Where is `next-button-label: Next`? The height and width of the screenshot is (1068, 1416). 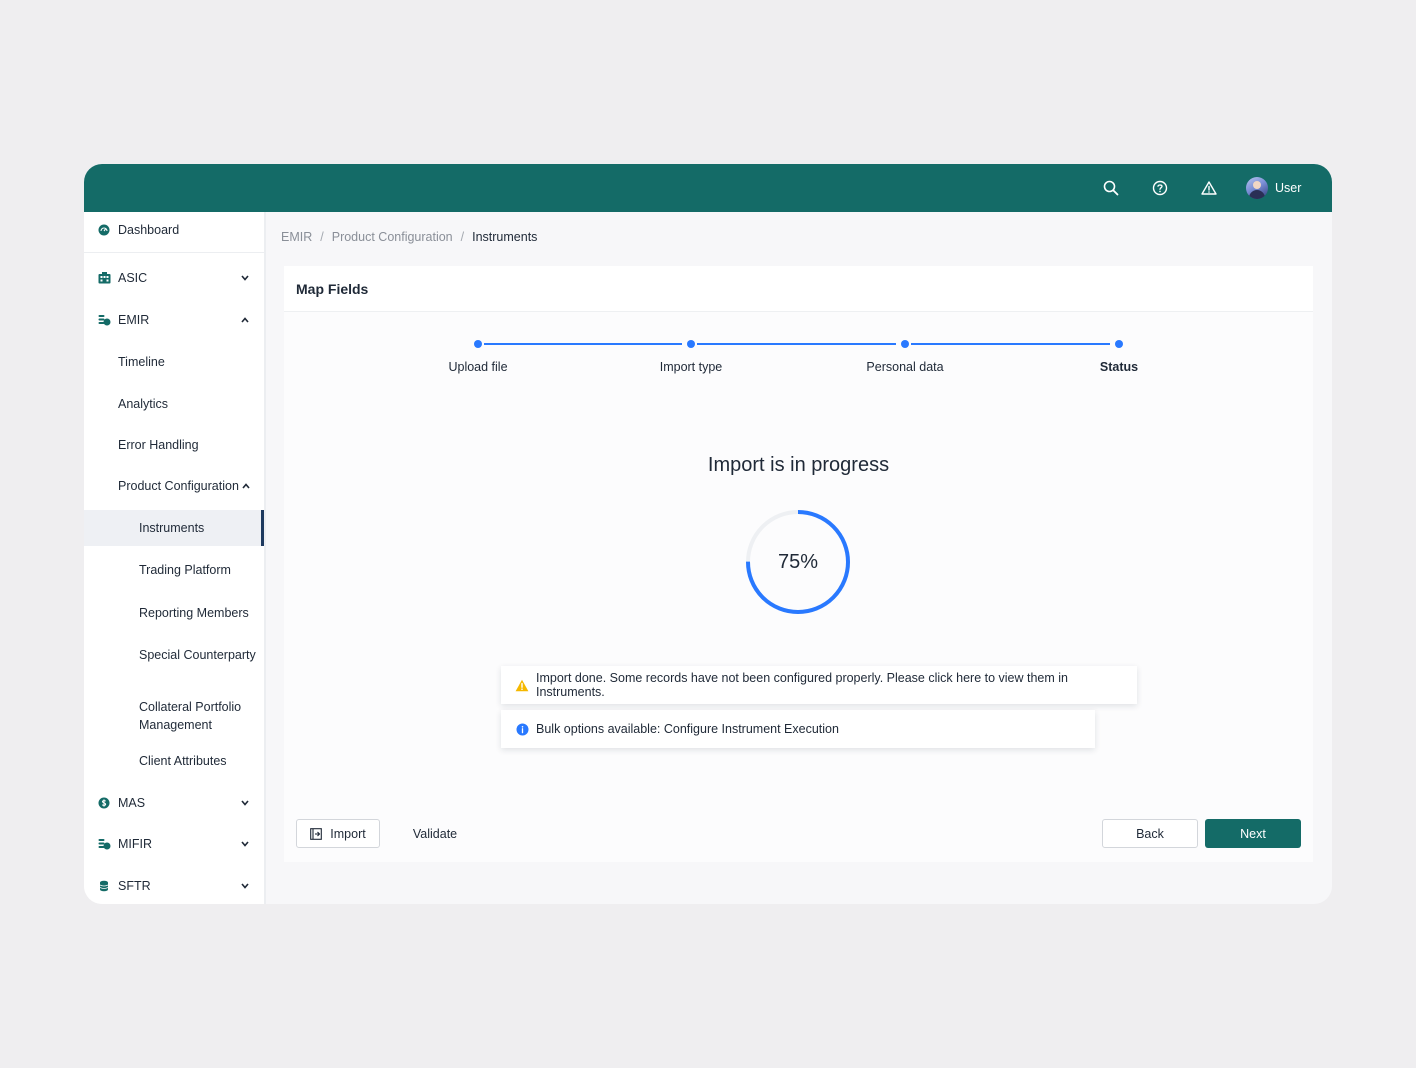 next-button-label: Next is located at coordinates (1253, 833).